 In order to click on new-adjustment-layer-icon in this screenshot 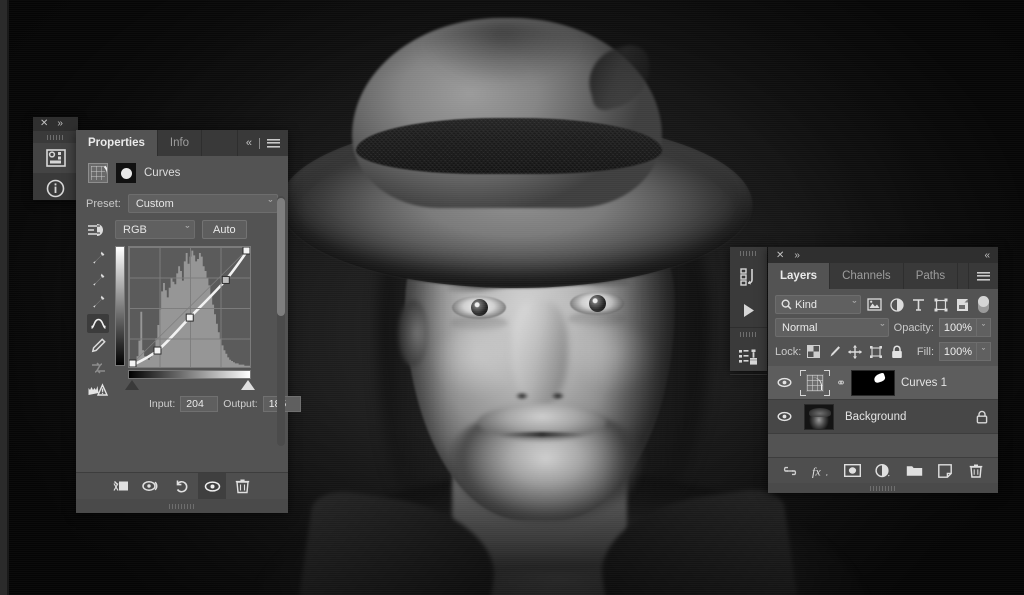, I will do `click(883, 471)`.